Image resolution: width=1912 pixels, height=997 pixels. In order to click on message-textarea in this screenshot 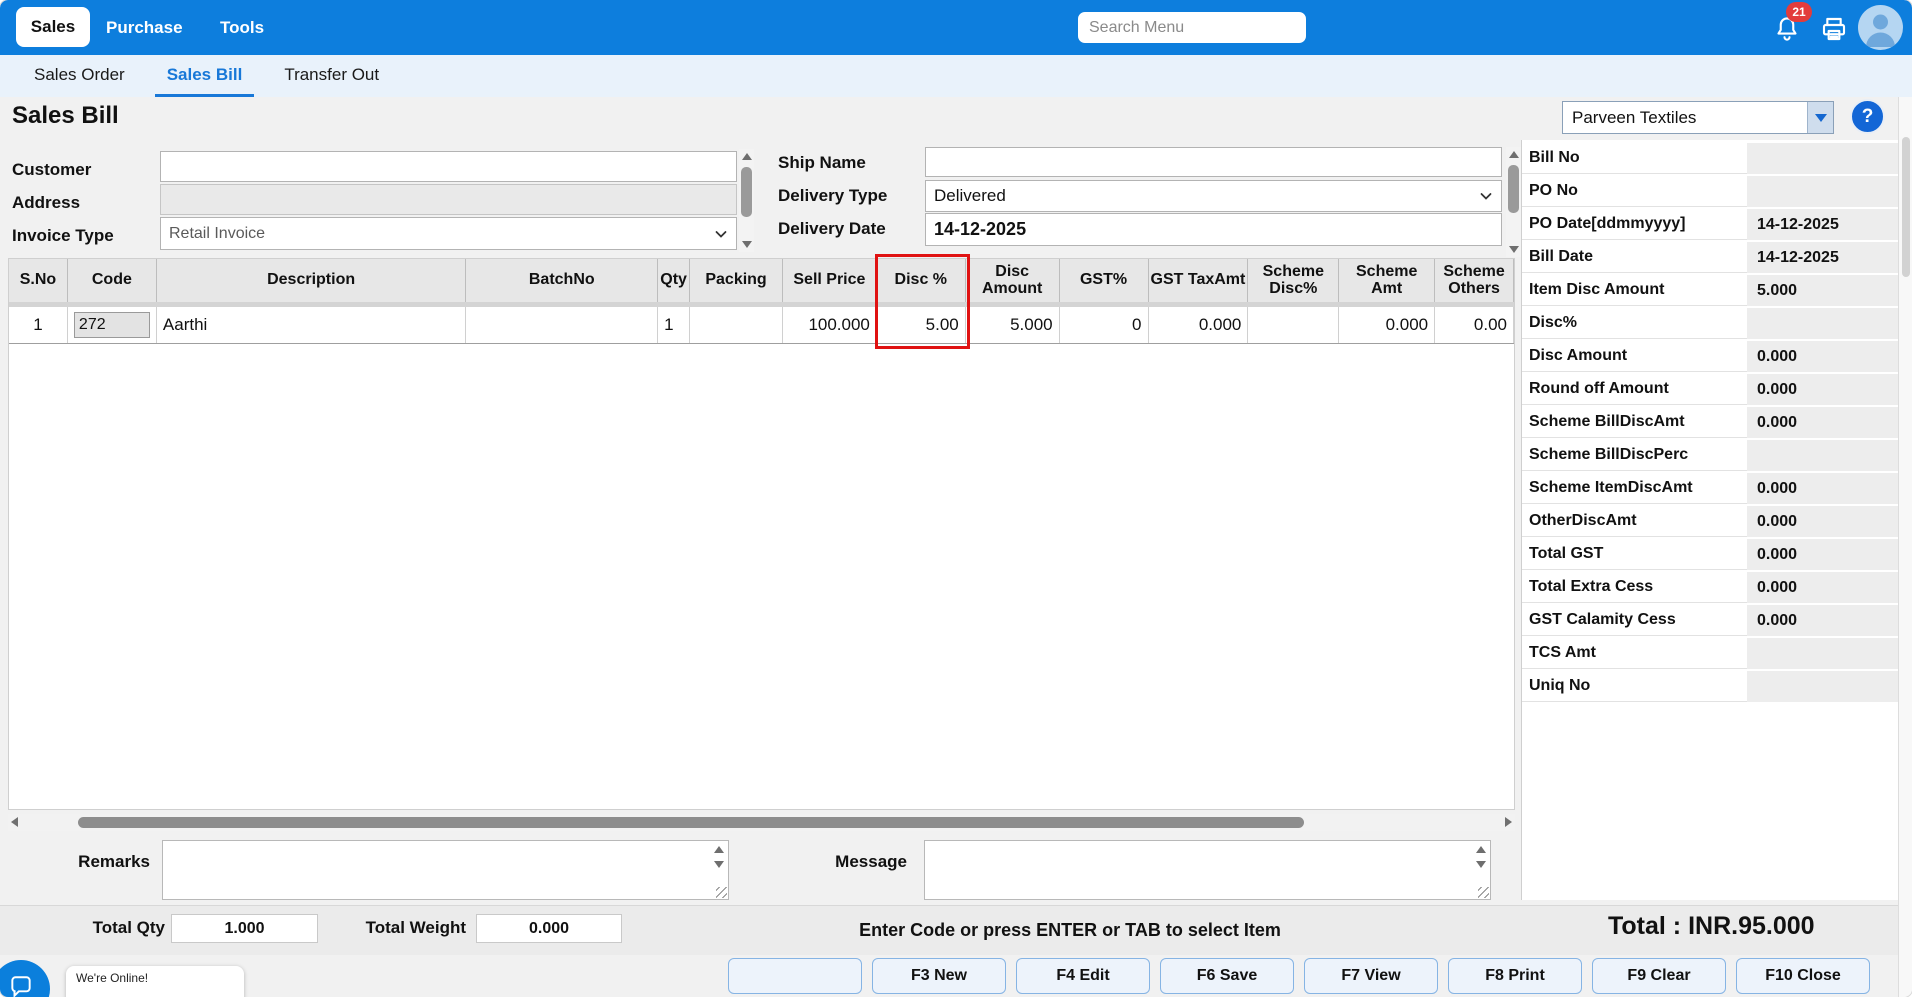, I will do `click(1197, 869)`.